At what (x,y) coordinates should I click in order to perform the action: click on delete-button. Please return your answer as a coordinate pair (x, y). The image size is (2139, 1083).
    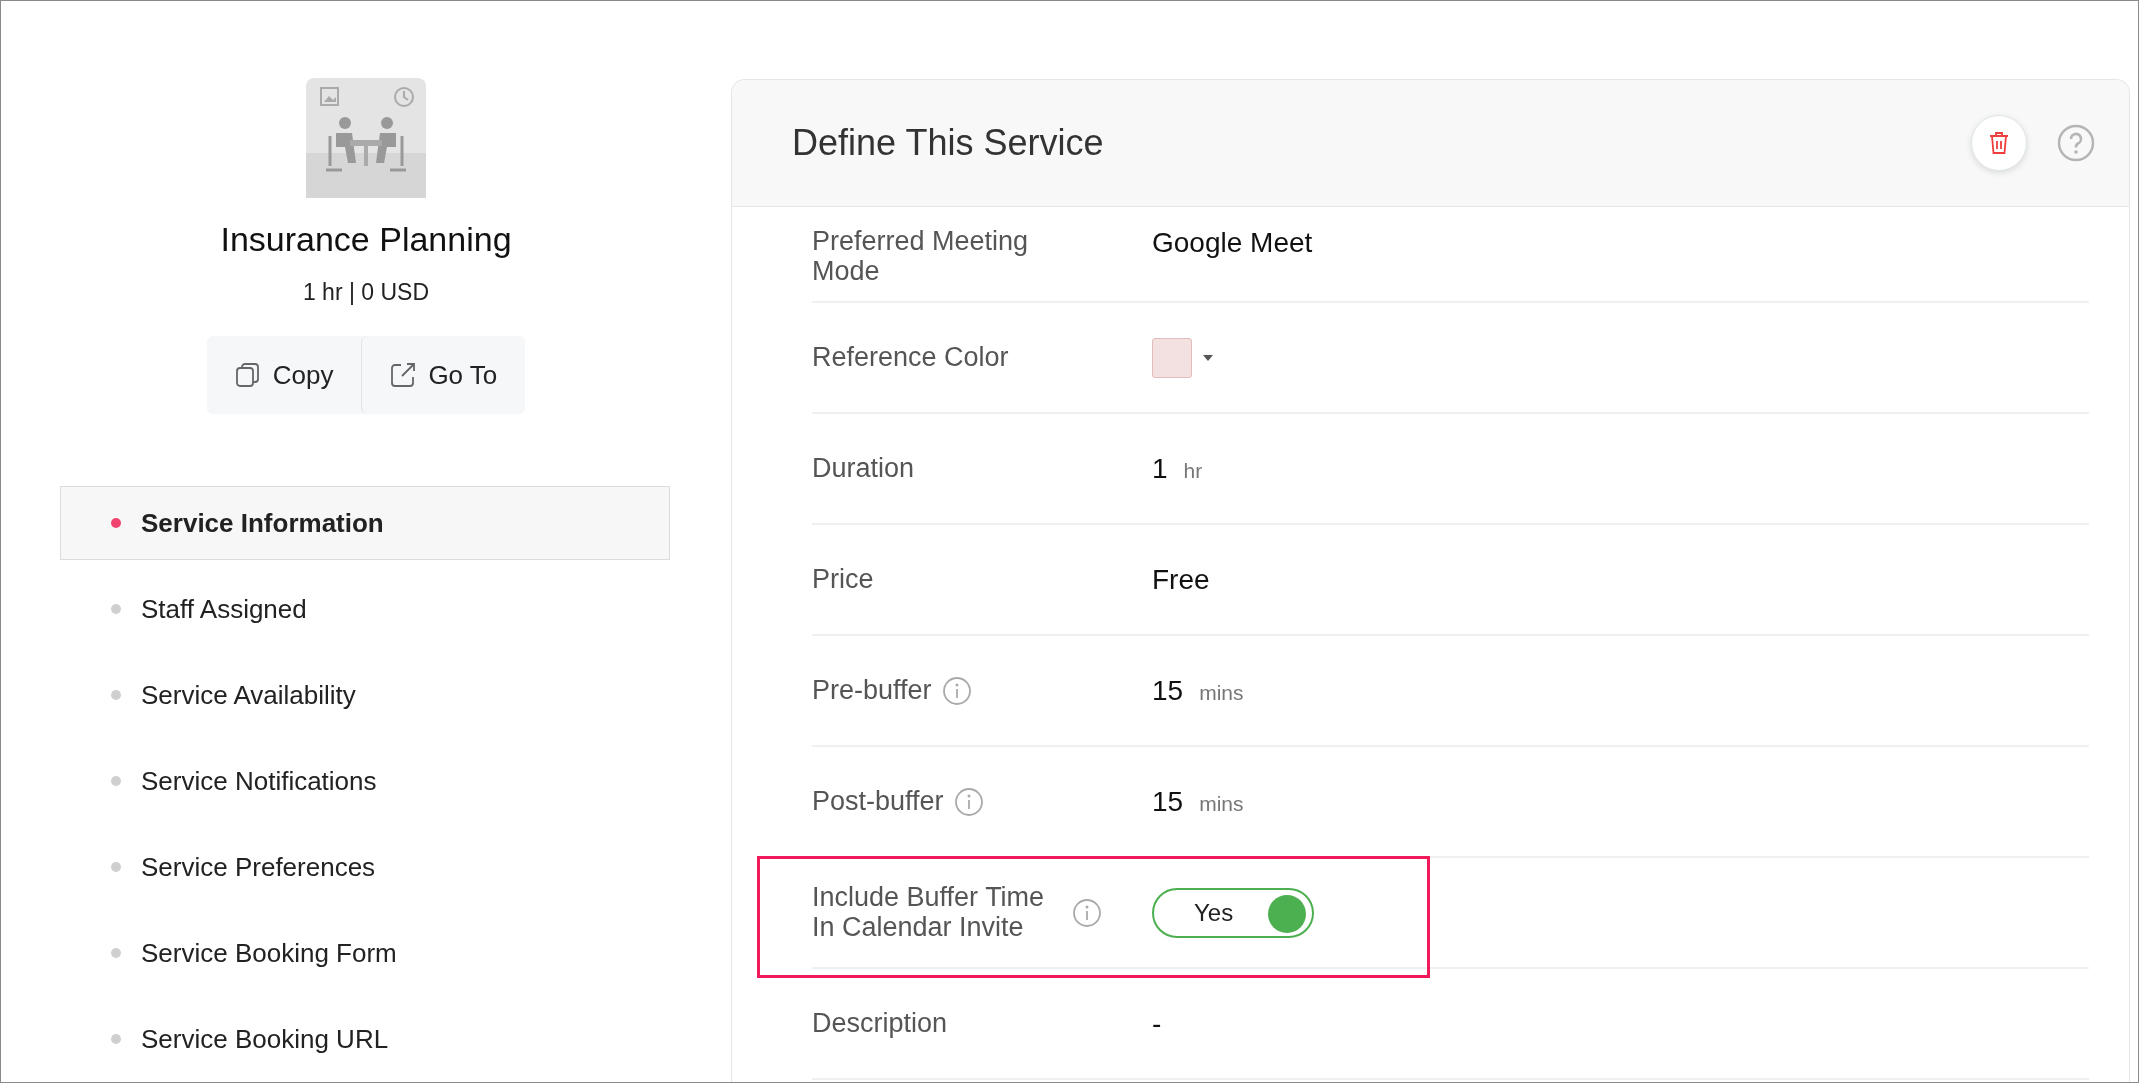
    Looking at the image, I should click on (1999, 143).